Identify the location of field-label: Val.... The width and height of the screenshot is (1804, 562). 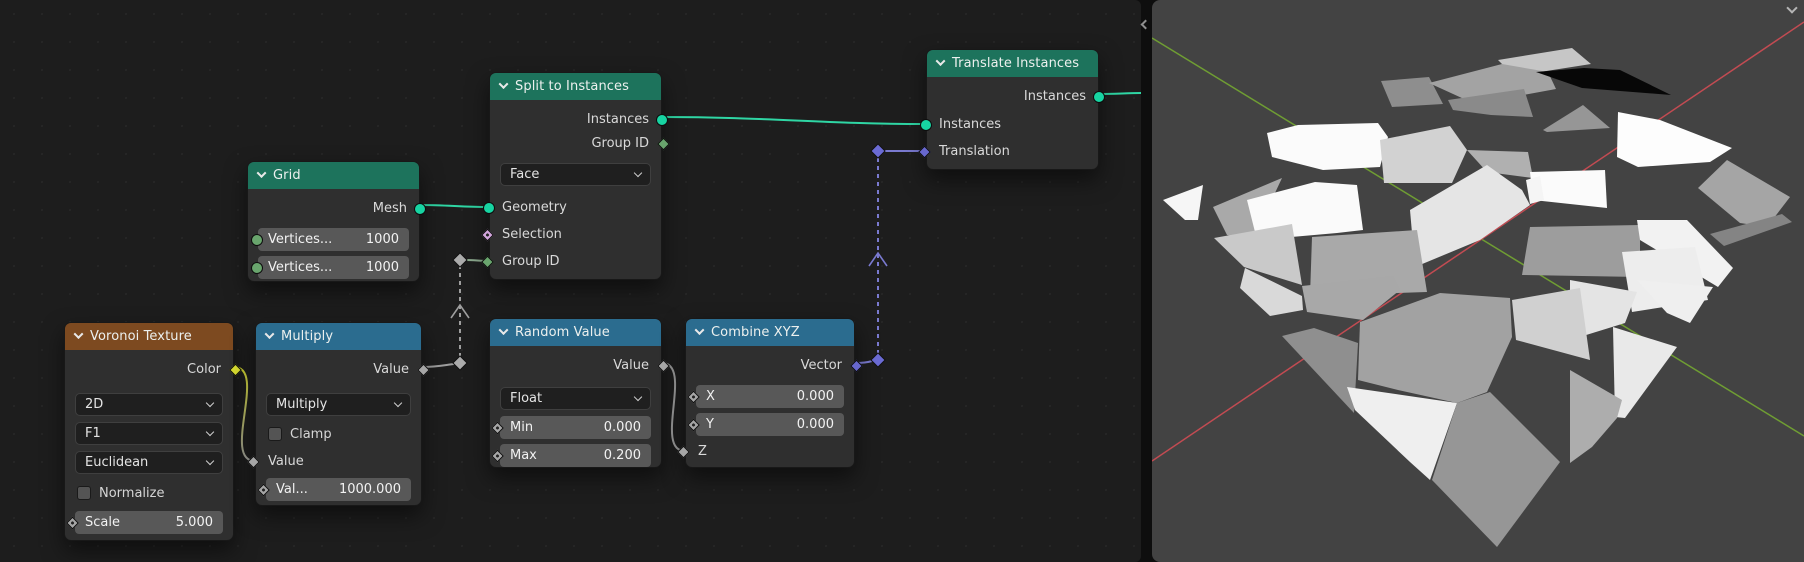
(292, 489).